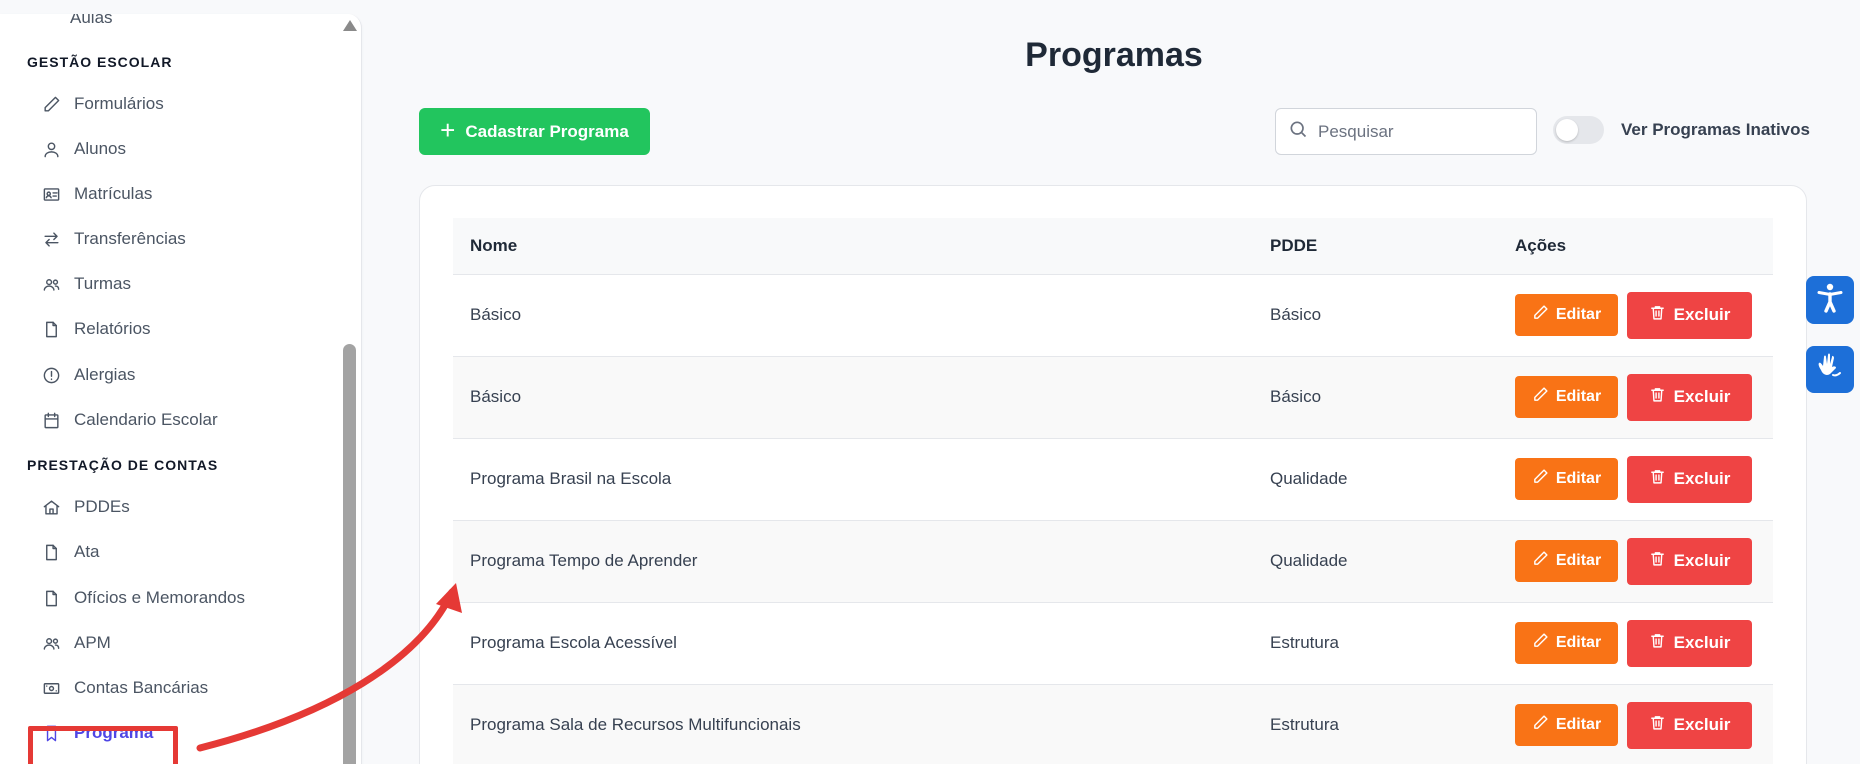 This screenshot has width=1860, height=764. Describe the element at coordinates (1375, 479) in the screenshot. I see `cell-pdde: Qualidade` at that location.